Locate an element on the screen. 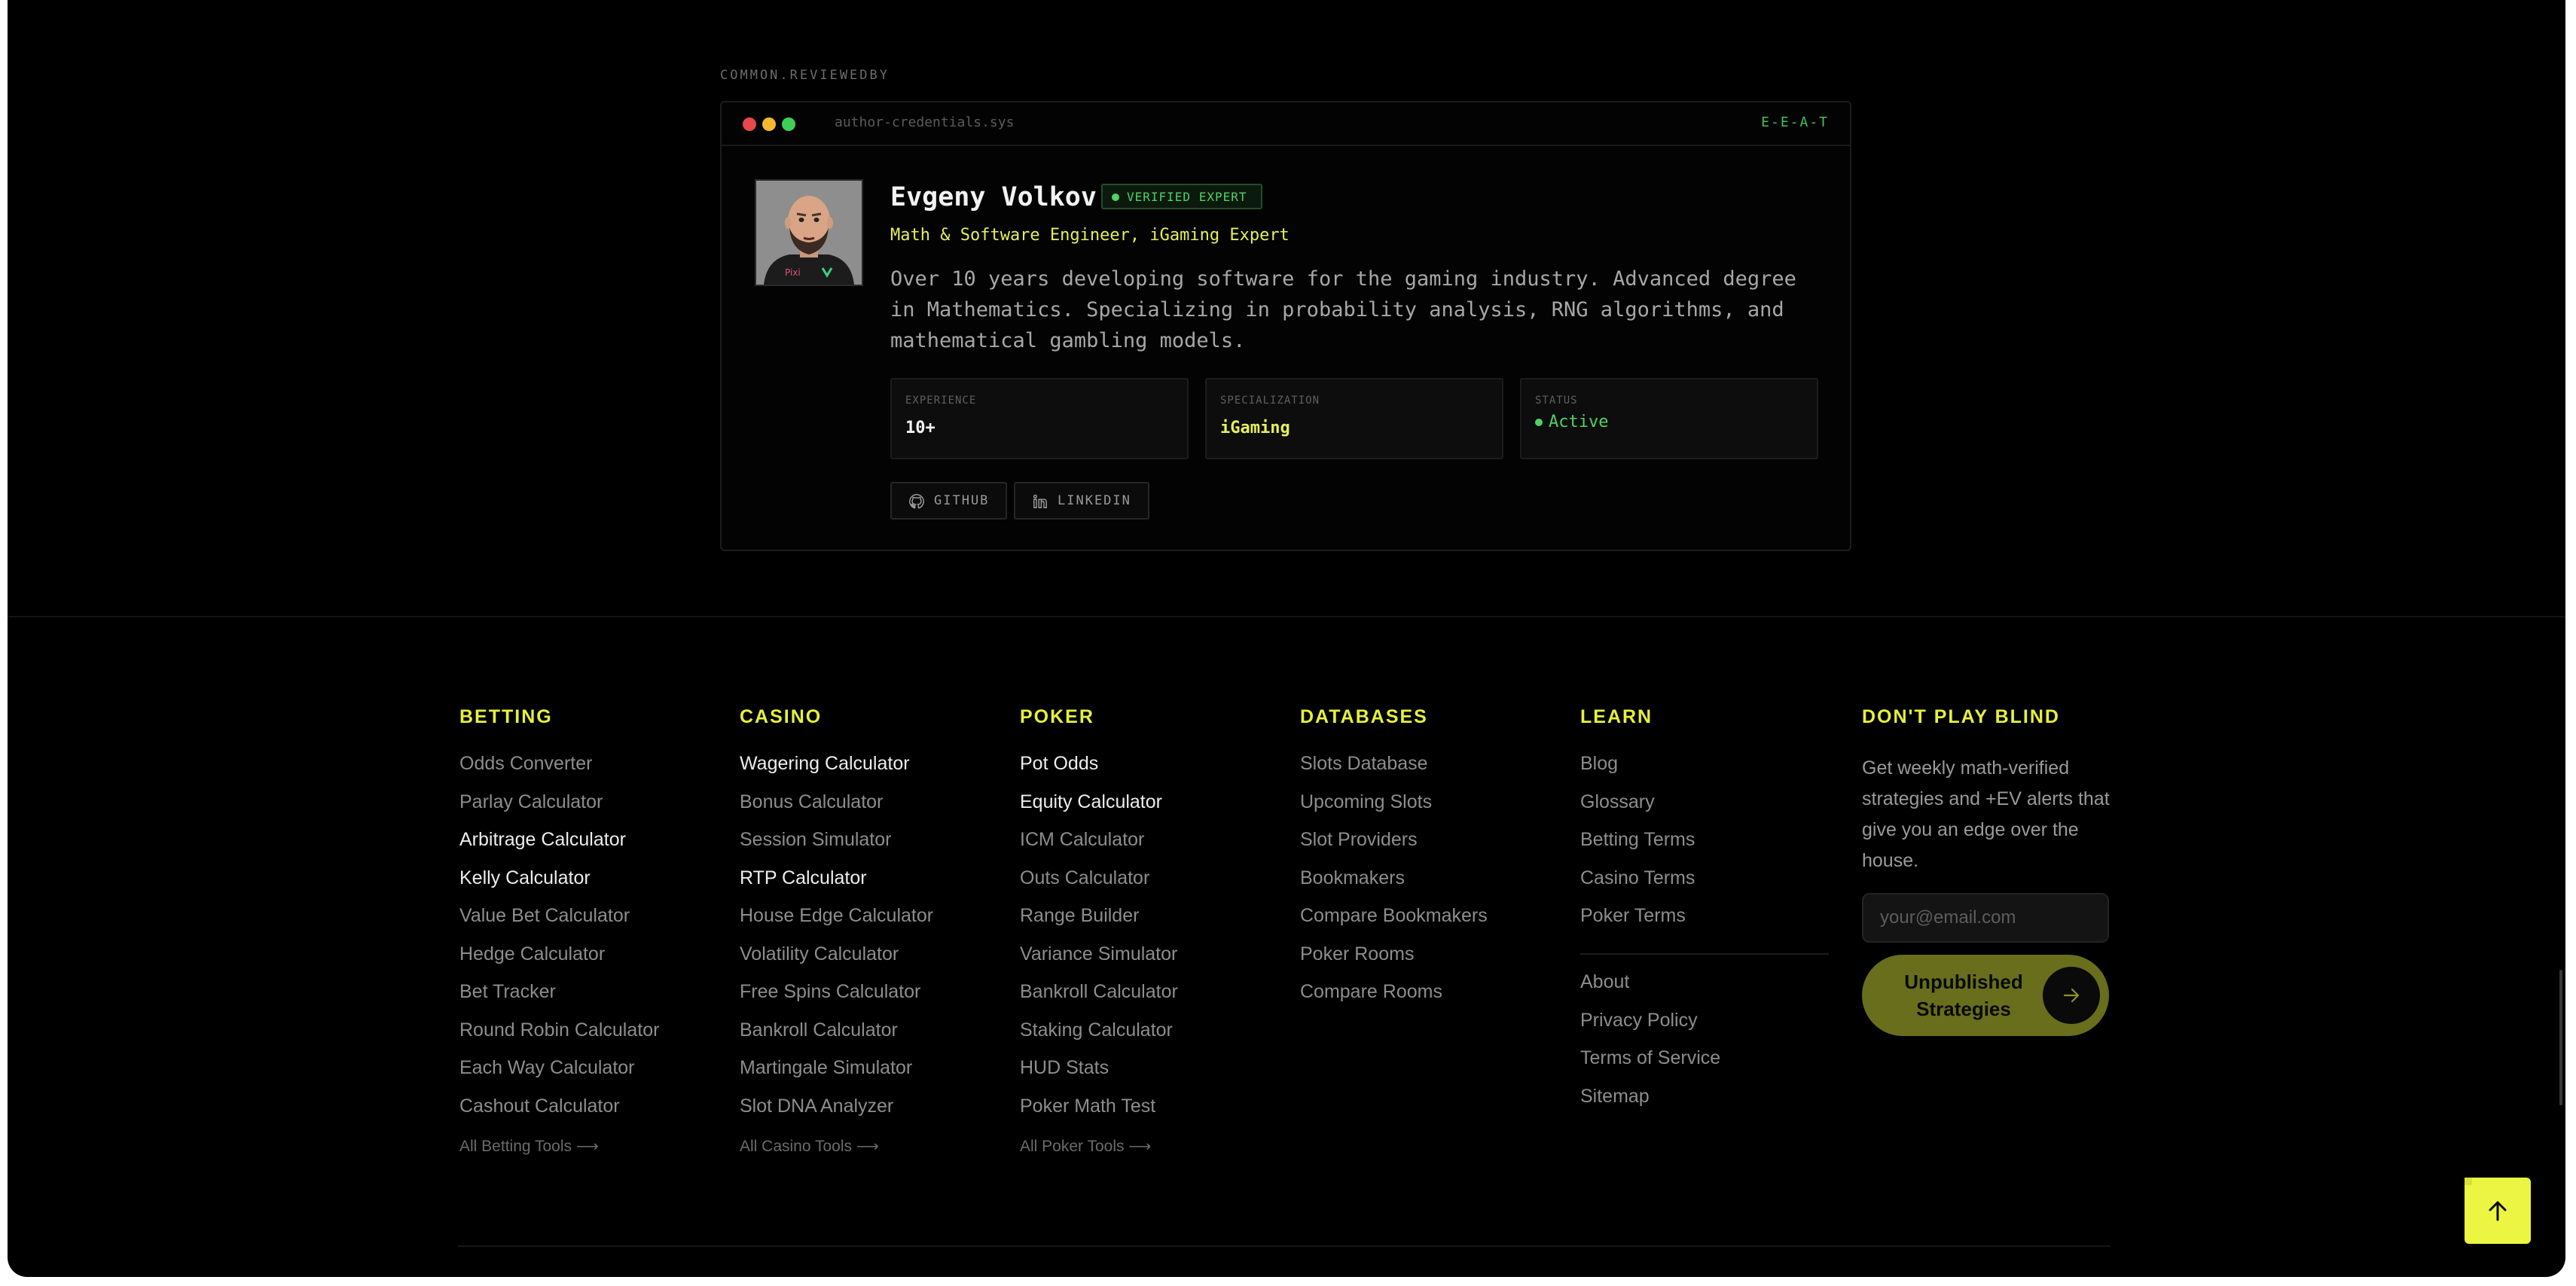  footer-link: About is located at coordinates (1650, 990).